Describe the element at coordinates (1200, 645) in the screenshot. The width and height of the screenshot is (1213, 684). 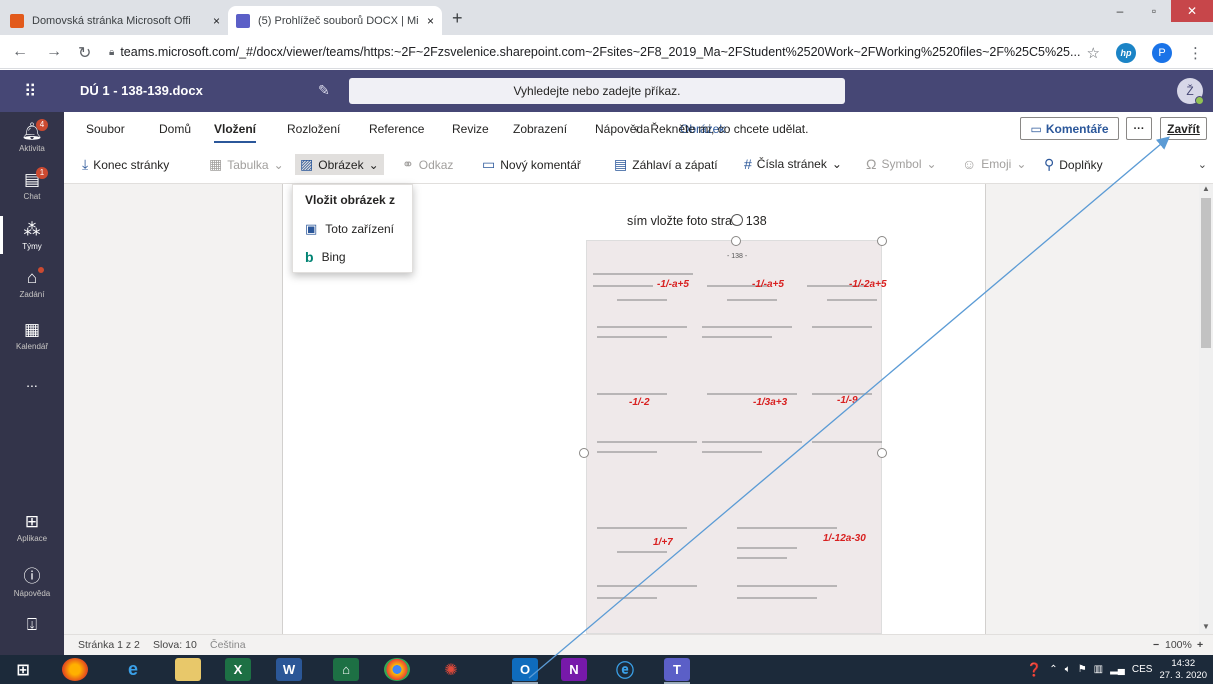
I see `zoom-in-button: +` at that location.